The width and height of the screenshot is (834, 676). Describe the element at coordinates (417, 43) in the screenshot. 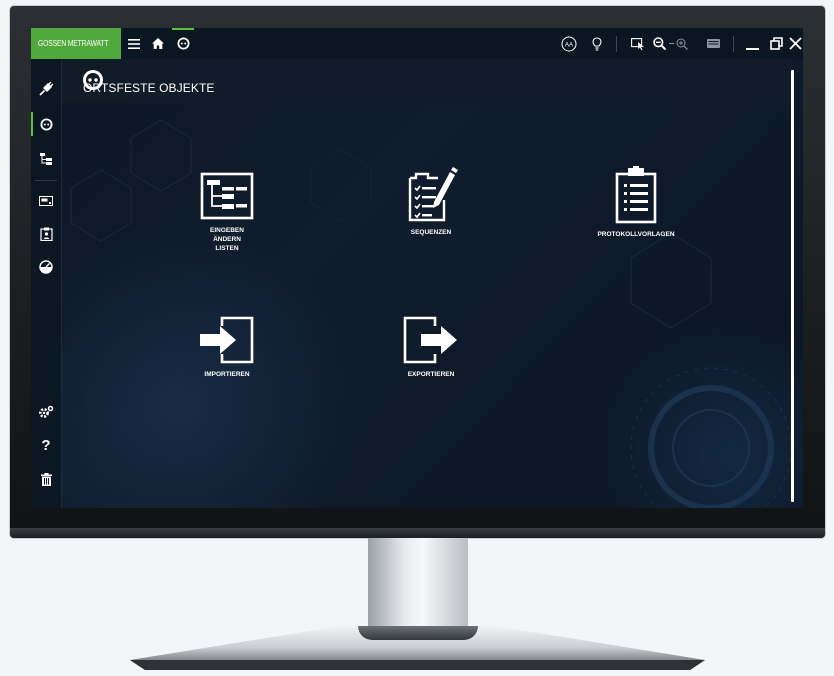

I see `title-bar: GOSSEN METRAWATT AA` at that location.